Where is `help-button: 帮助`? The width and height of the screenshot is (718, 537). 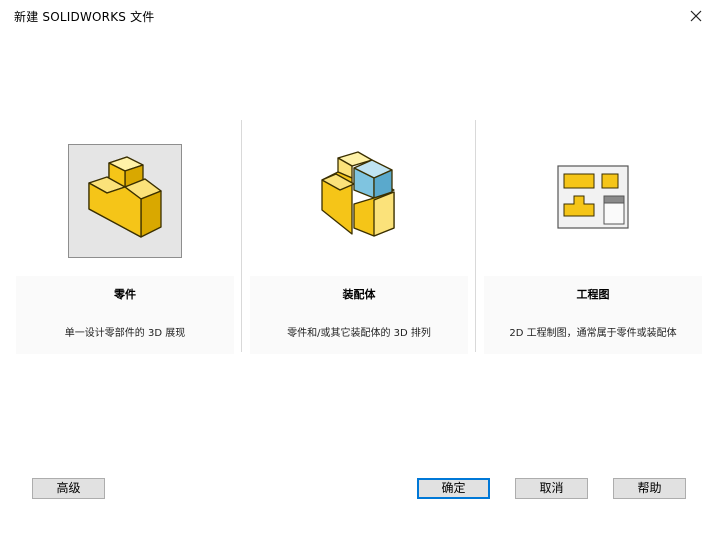 help-button: 帮助 is located at coordinates (649, 488).